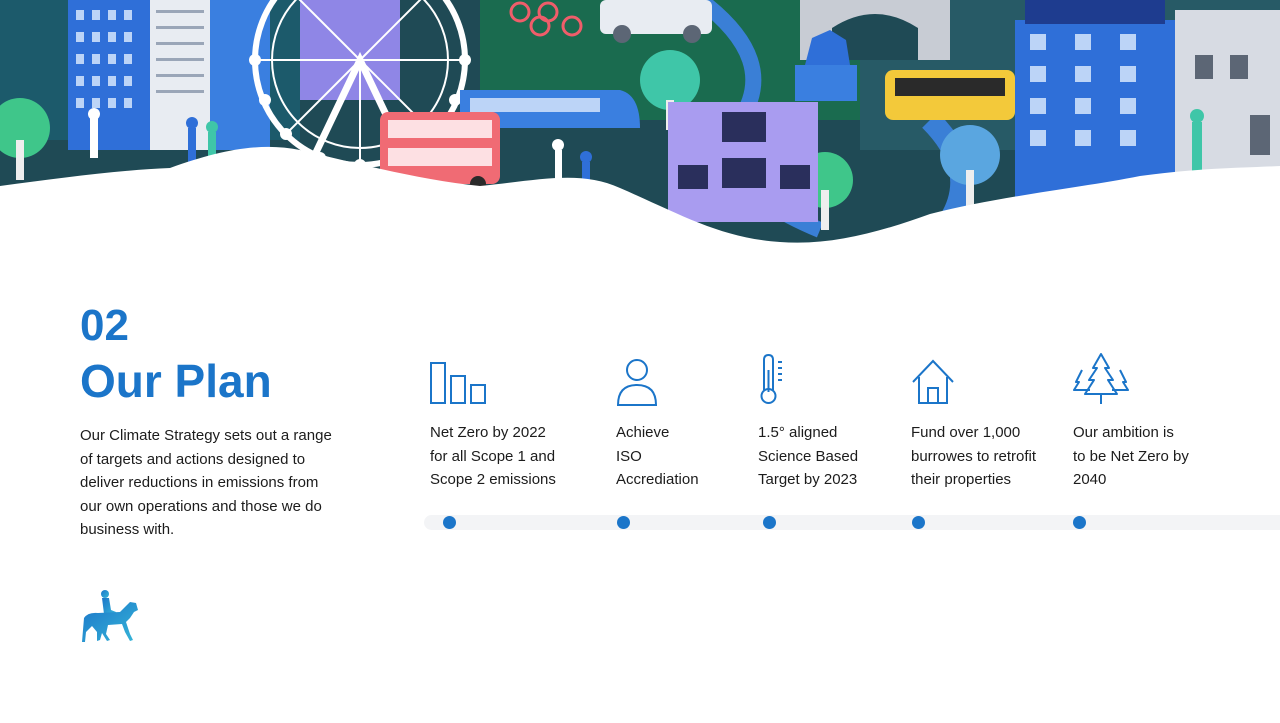  Describe the element at coordinates (966, 432) in the screenshot. I see `target-label-line: Fund over 1,000` at that location.